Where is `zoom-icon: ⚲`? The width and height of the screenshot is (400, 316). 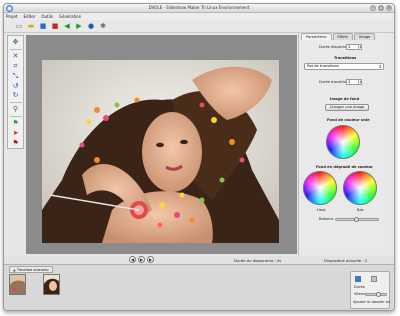
zoom-icon: ⚲ is located at coordinates (16, 109).